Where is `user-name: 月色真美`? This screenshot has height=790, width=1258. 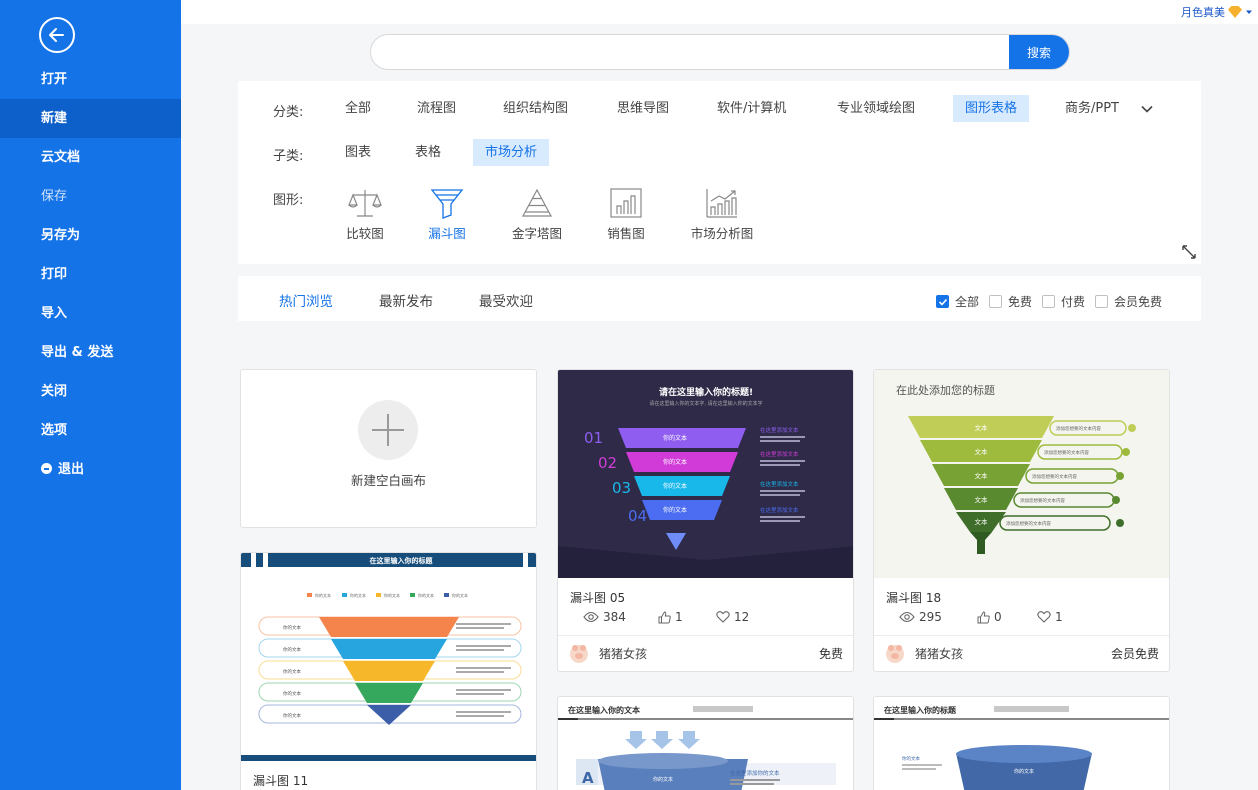 user-name: 月色真美 is located at coordinates (1203, 12).